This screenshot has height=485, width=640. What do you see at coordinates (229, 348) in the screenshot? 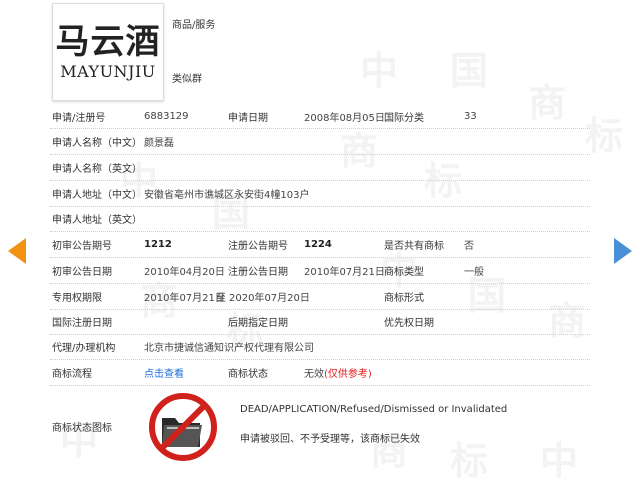
I see `agent-value: 北京市捷诚信通知识产权代理有限公司` at bounding box center [229, 348].